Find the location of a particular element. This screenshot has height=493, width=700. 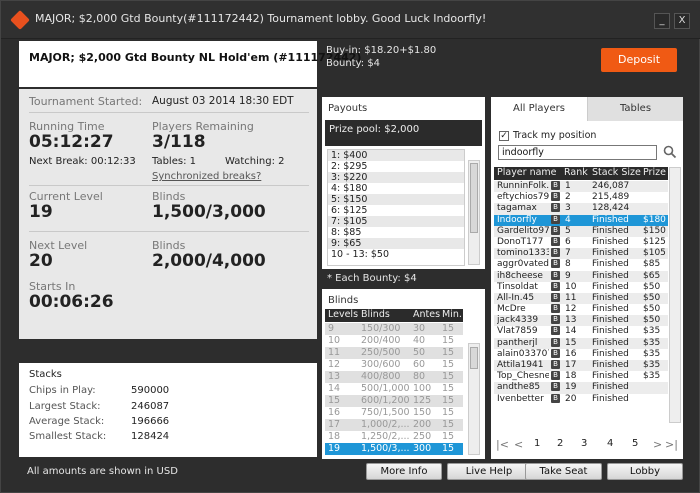

pager-page-button: 3 is located at coordinates (584, 443).